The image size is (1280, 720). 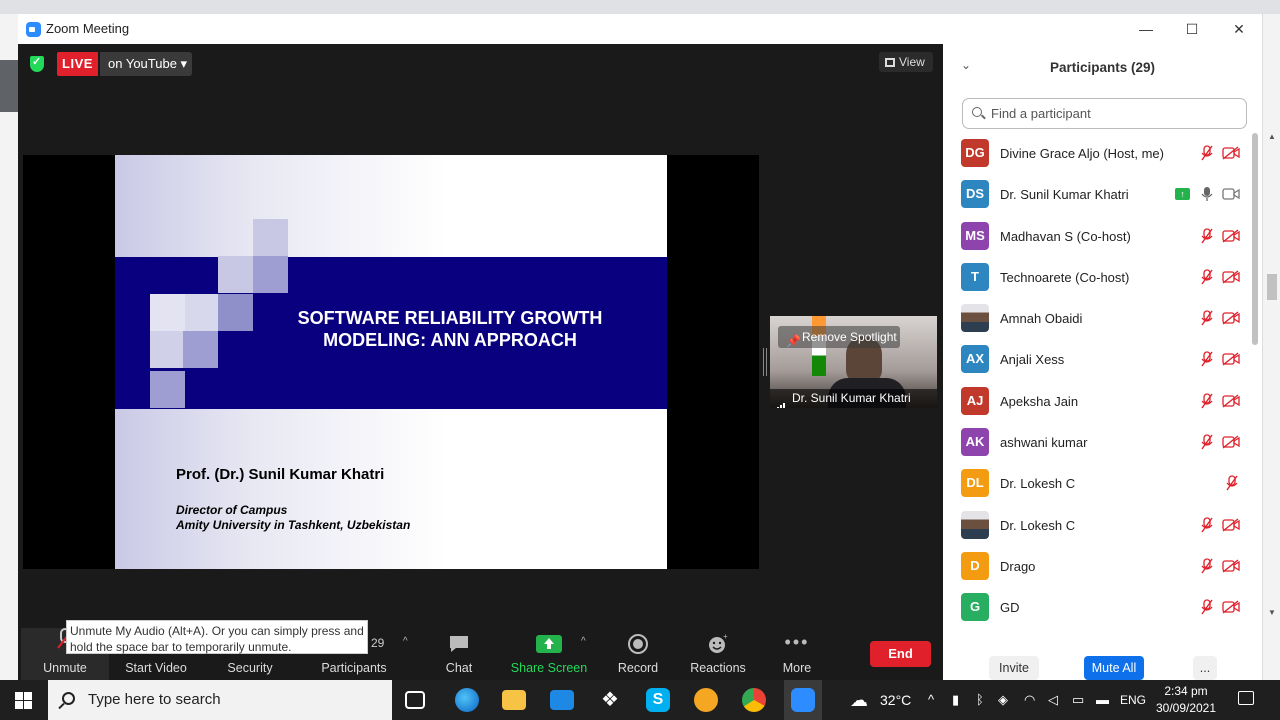 What do you see at coordinates (459, 668) in the screenshot?
I see `chat-label: Chat` at bounding box center [459, 668].